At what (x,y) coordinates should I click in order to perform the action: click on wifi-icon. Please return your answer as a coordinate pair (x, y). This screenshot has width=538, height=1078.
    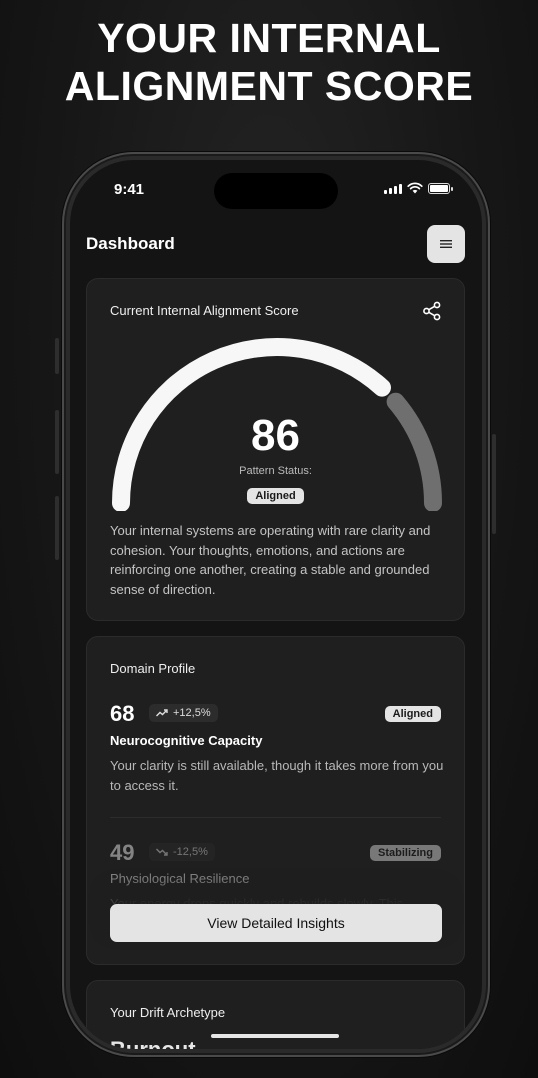
    Looking at the image, I should click on (415, 188).